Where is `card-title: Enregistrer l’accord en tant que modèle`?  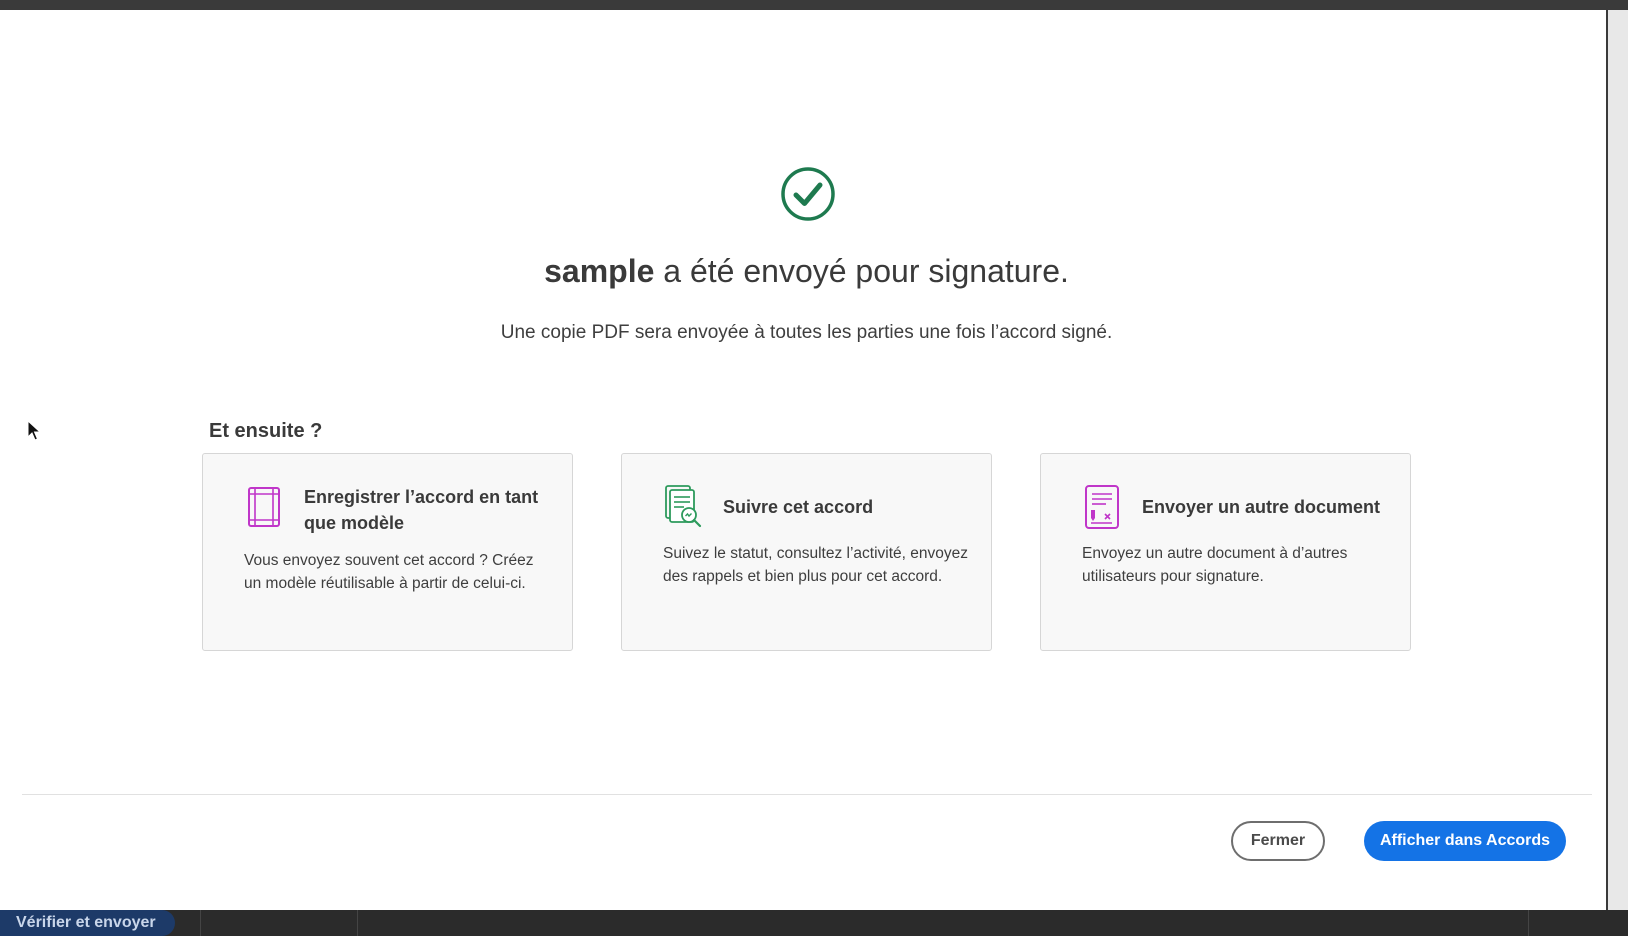 card-title: Enregistrer l’accord en tant que modèle is located at coordinates (421, 510).